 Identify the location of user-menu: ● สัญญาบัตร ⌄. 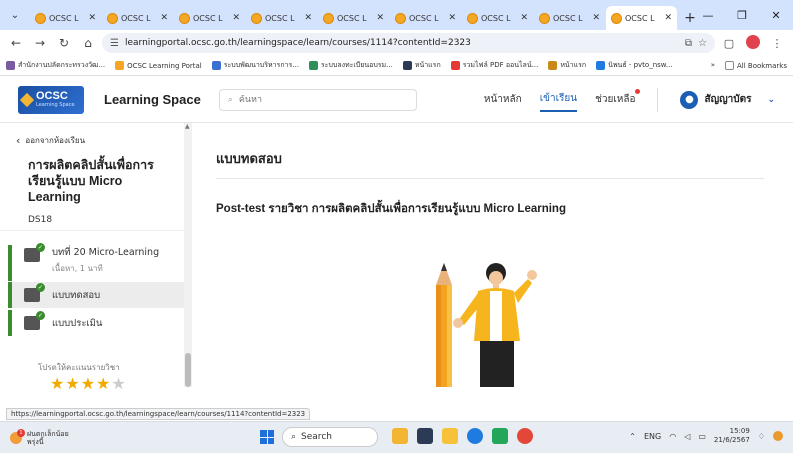
(727, 99).